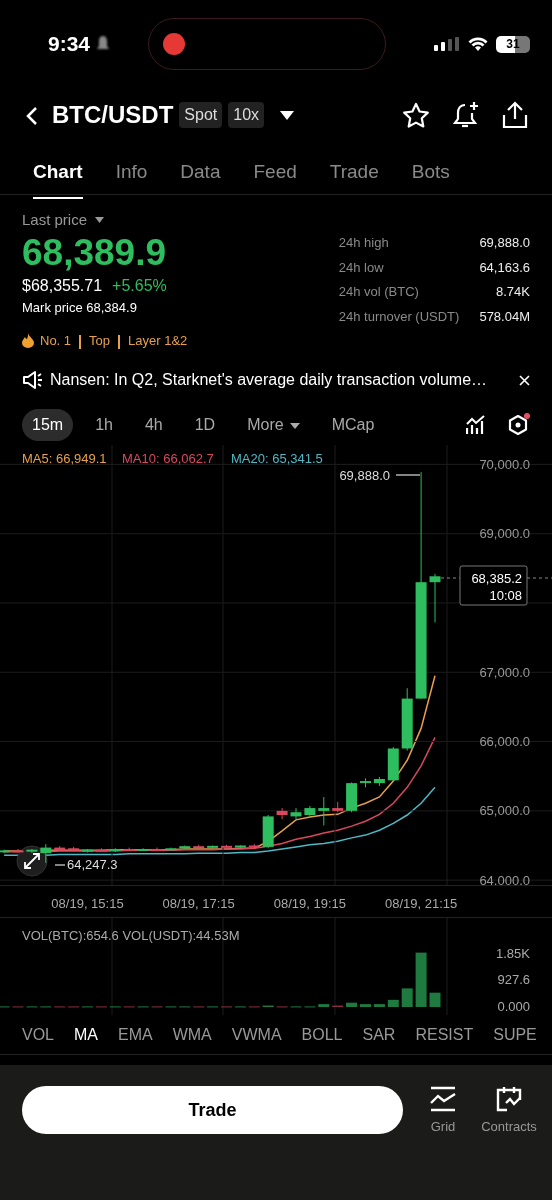 This screenshot has width=552, height=1200. Describe the element at coordinates (519, 425) in the screenshot. I see `settings-icon` at that location.